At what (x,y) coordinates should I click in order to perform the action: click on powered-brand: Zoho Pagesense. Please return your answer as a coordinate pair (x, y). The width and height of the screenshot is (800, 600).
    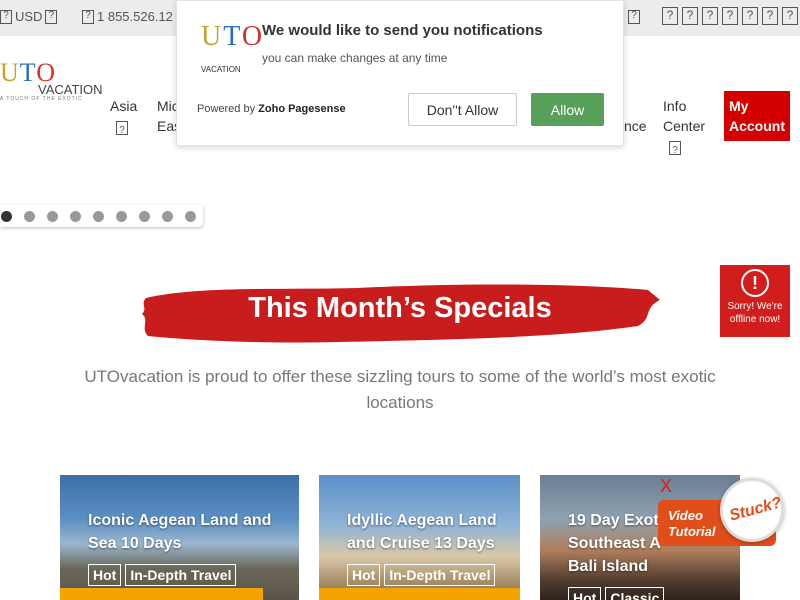
    Looking at the image, I should click on (302, 109).